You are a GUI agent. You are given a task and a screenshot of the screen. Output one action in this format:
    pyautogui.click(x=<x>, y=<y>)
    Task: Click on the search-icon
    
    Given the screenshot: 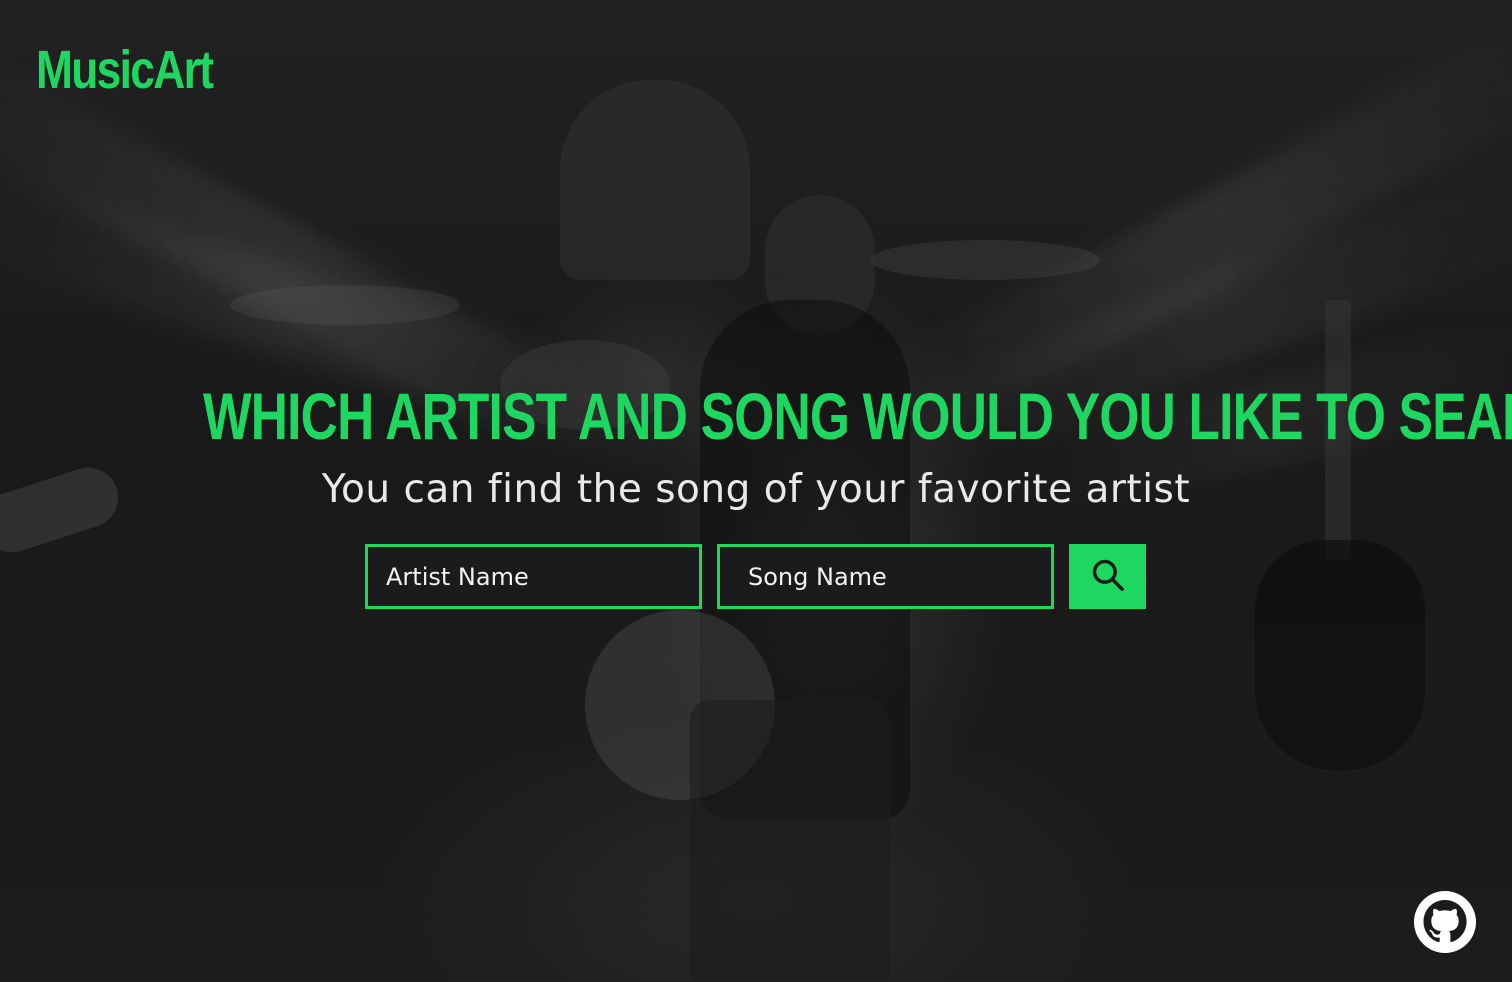 What is the action you would take?
    pyautogui.click(x=1108, y=576)
    